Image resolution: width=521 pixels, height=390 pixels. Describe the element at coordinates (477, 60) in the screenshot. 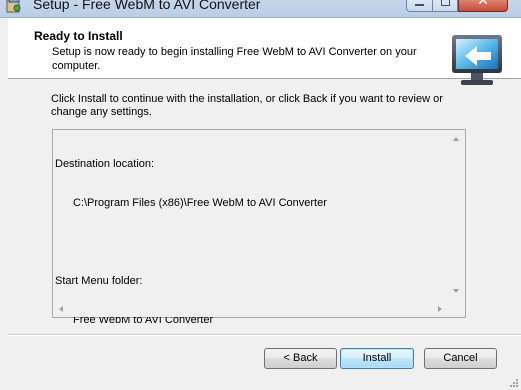

I see `monitor-install-icon` at that location.